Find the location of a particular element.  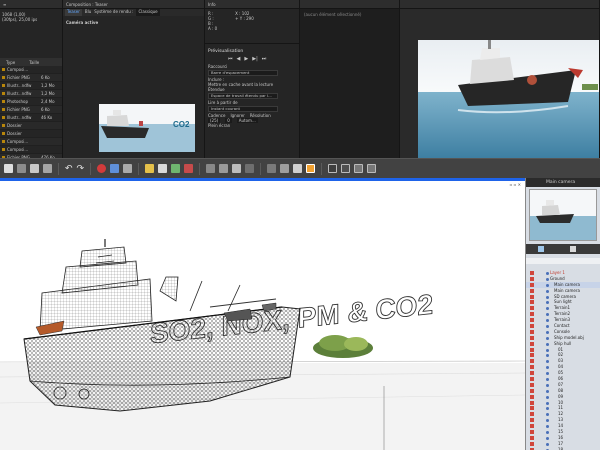

layer-icon is located at coordinates (541, 249).